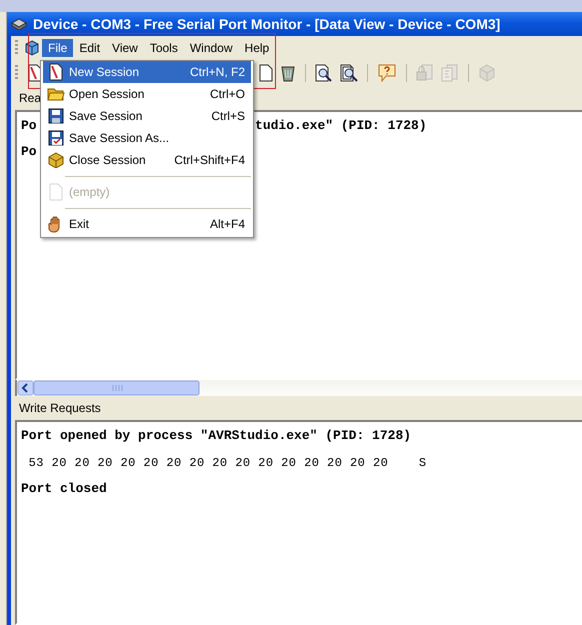 The width and height of the screenshot is (582, 625). What do you see at coordinates (89, 48) in the screenshot?
I see `menu-bar-item: Edit` at bounding box center [89, 48].